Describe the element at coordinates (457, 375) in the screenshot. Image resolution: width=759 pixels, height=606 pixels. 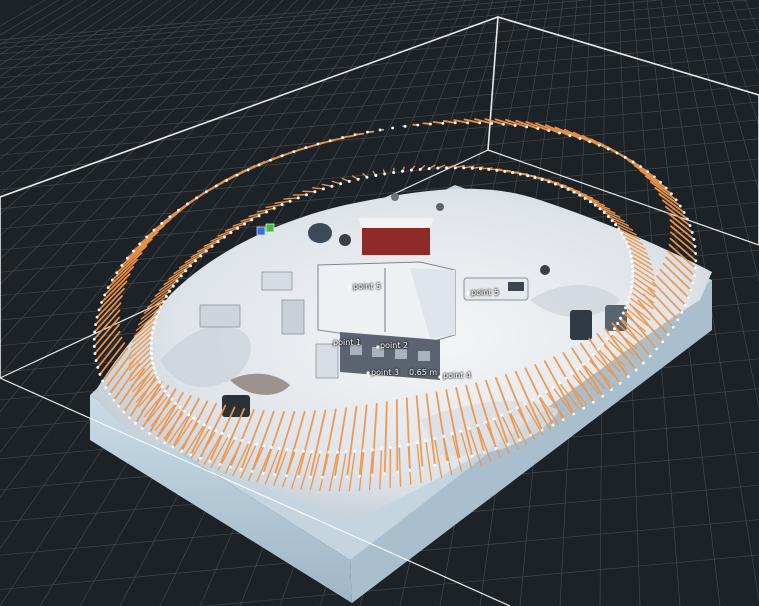
I see `marker-point-4: point 4` at that location.